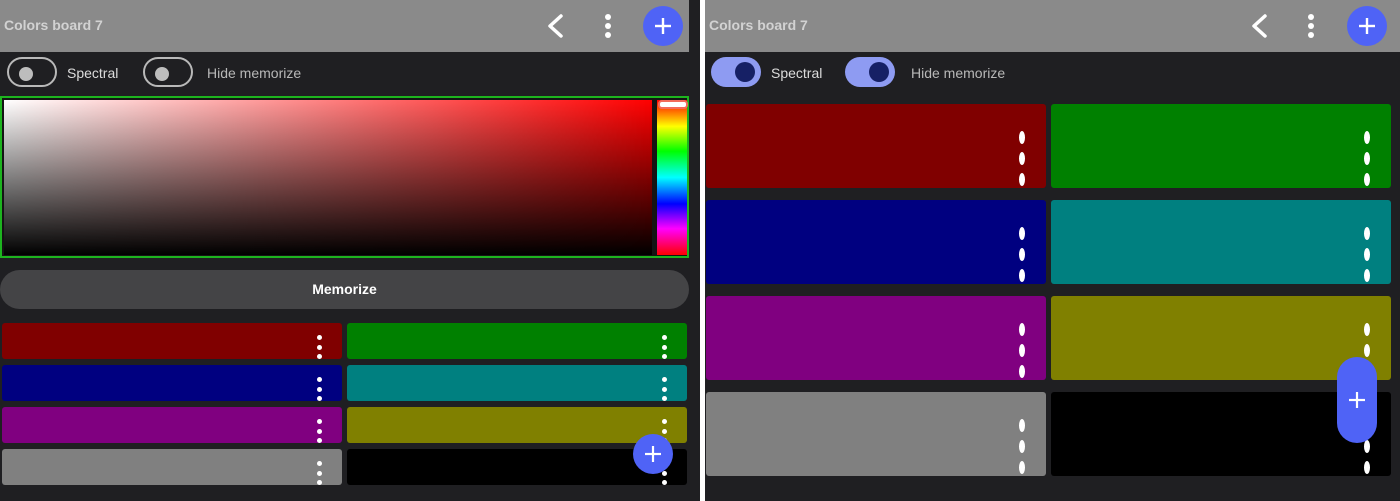 This screenshot has width=1400, height=501. What do you see at coordinates (758, 25) in the screenshot?
I see `app-title: Colors board 7` at bounding box center [758, 25].